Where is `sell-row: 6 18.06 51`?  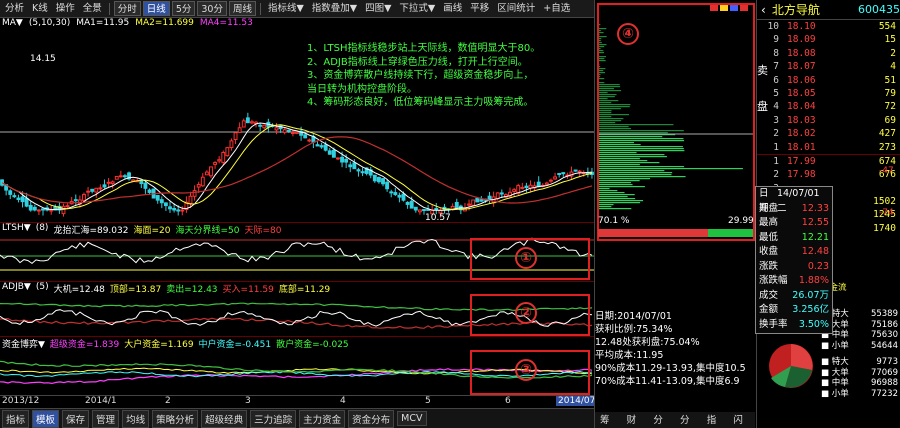
sell-row: 6 18.06 51 is located at coordinates (828, 80).